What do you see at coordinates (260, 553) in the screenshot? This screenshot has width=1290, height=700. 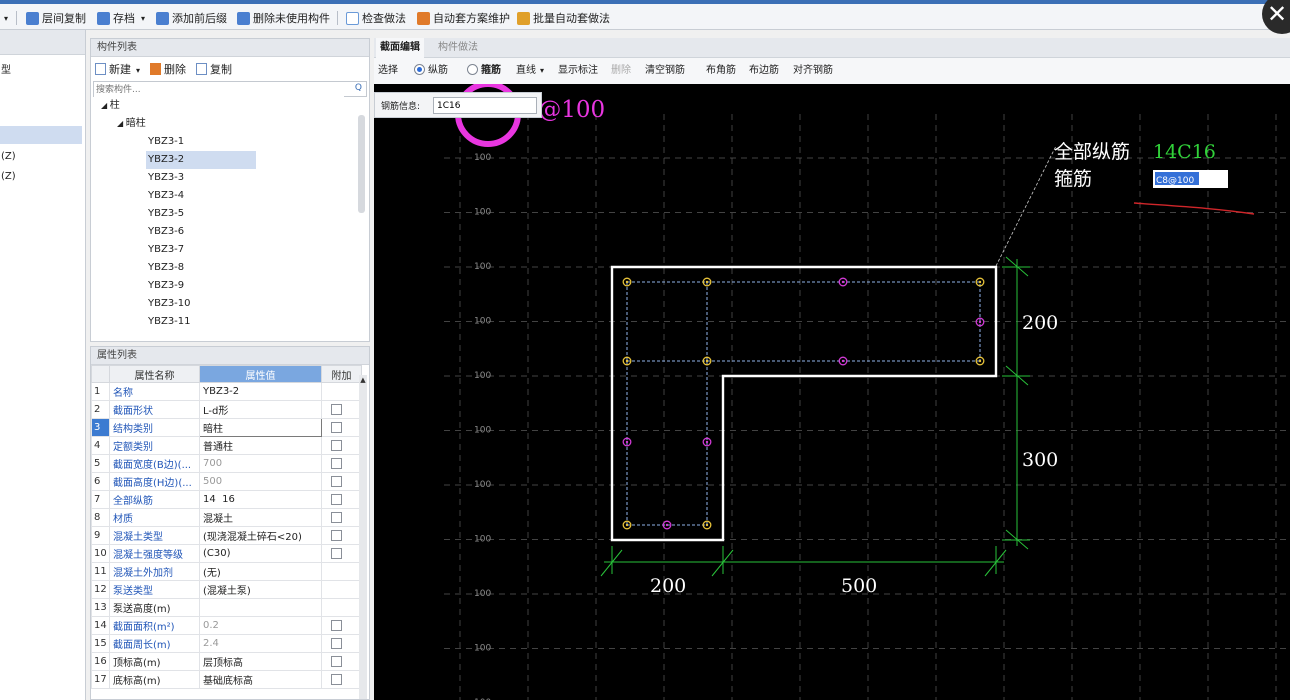 I see `property-value: (C30)` at bounding box center [260, 553].